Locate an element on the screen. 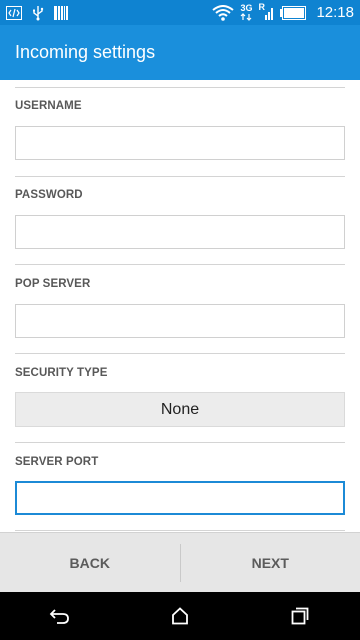 Image resolution: width=360 pixels, height=640 pixels. action-bar: BACK NEXT is located at coordinates (180, 562).